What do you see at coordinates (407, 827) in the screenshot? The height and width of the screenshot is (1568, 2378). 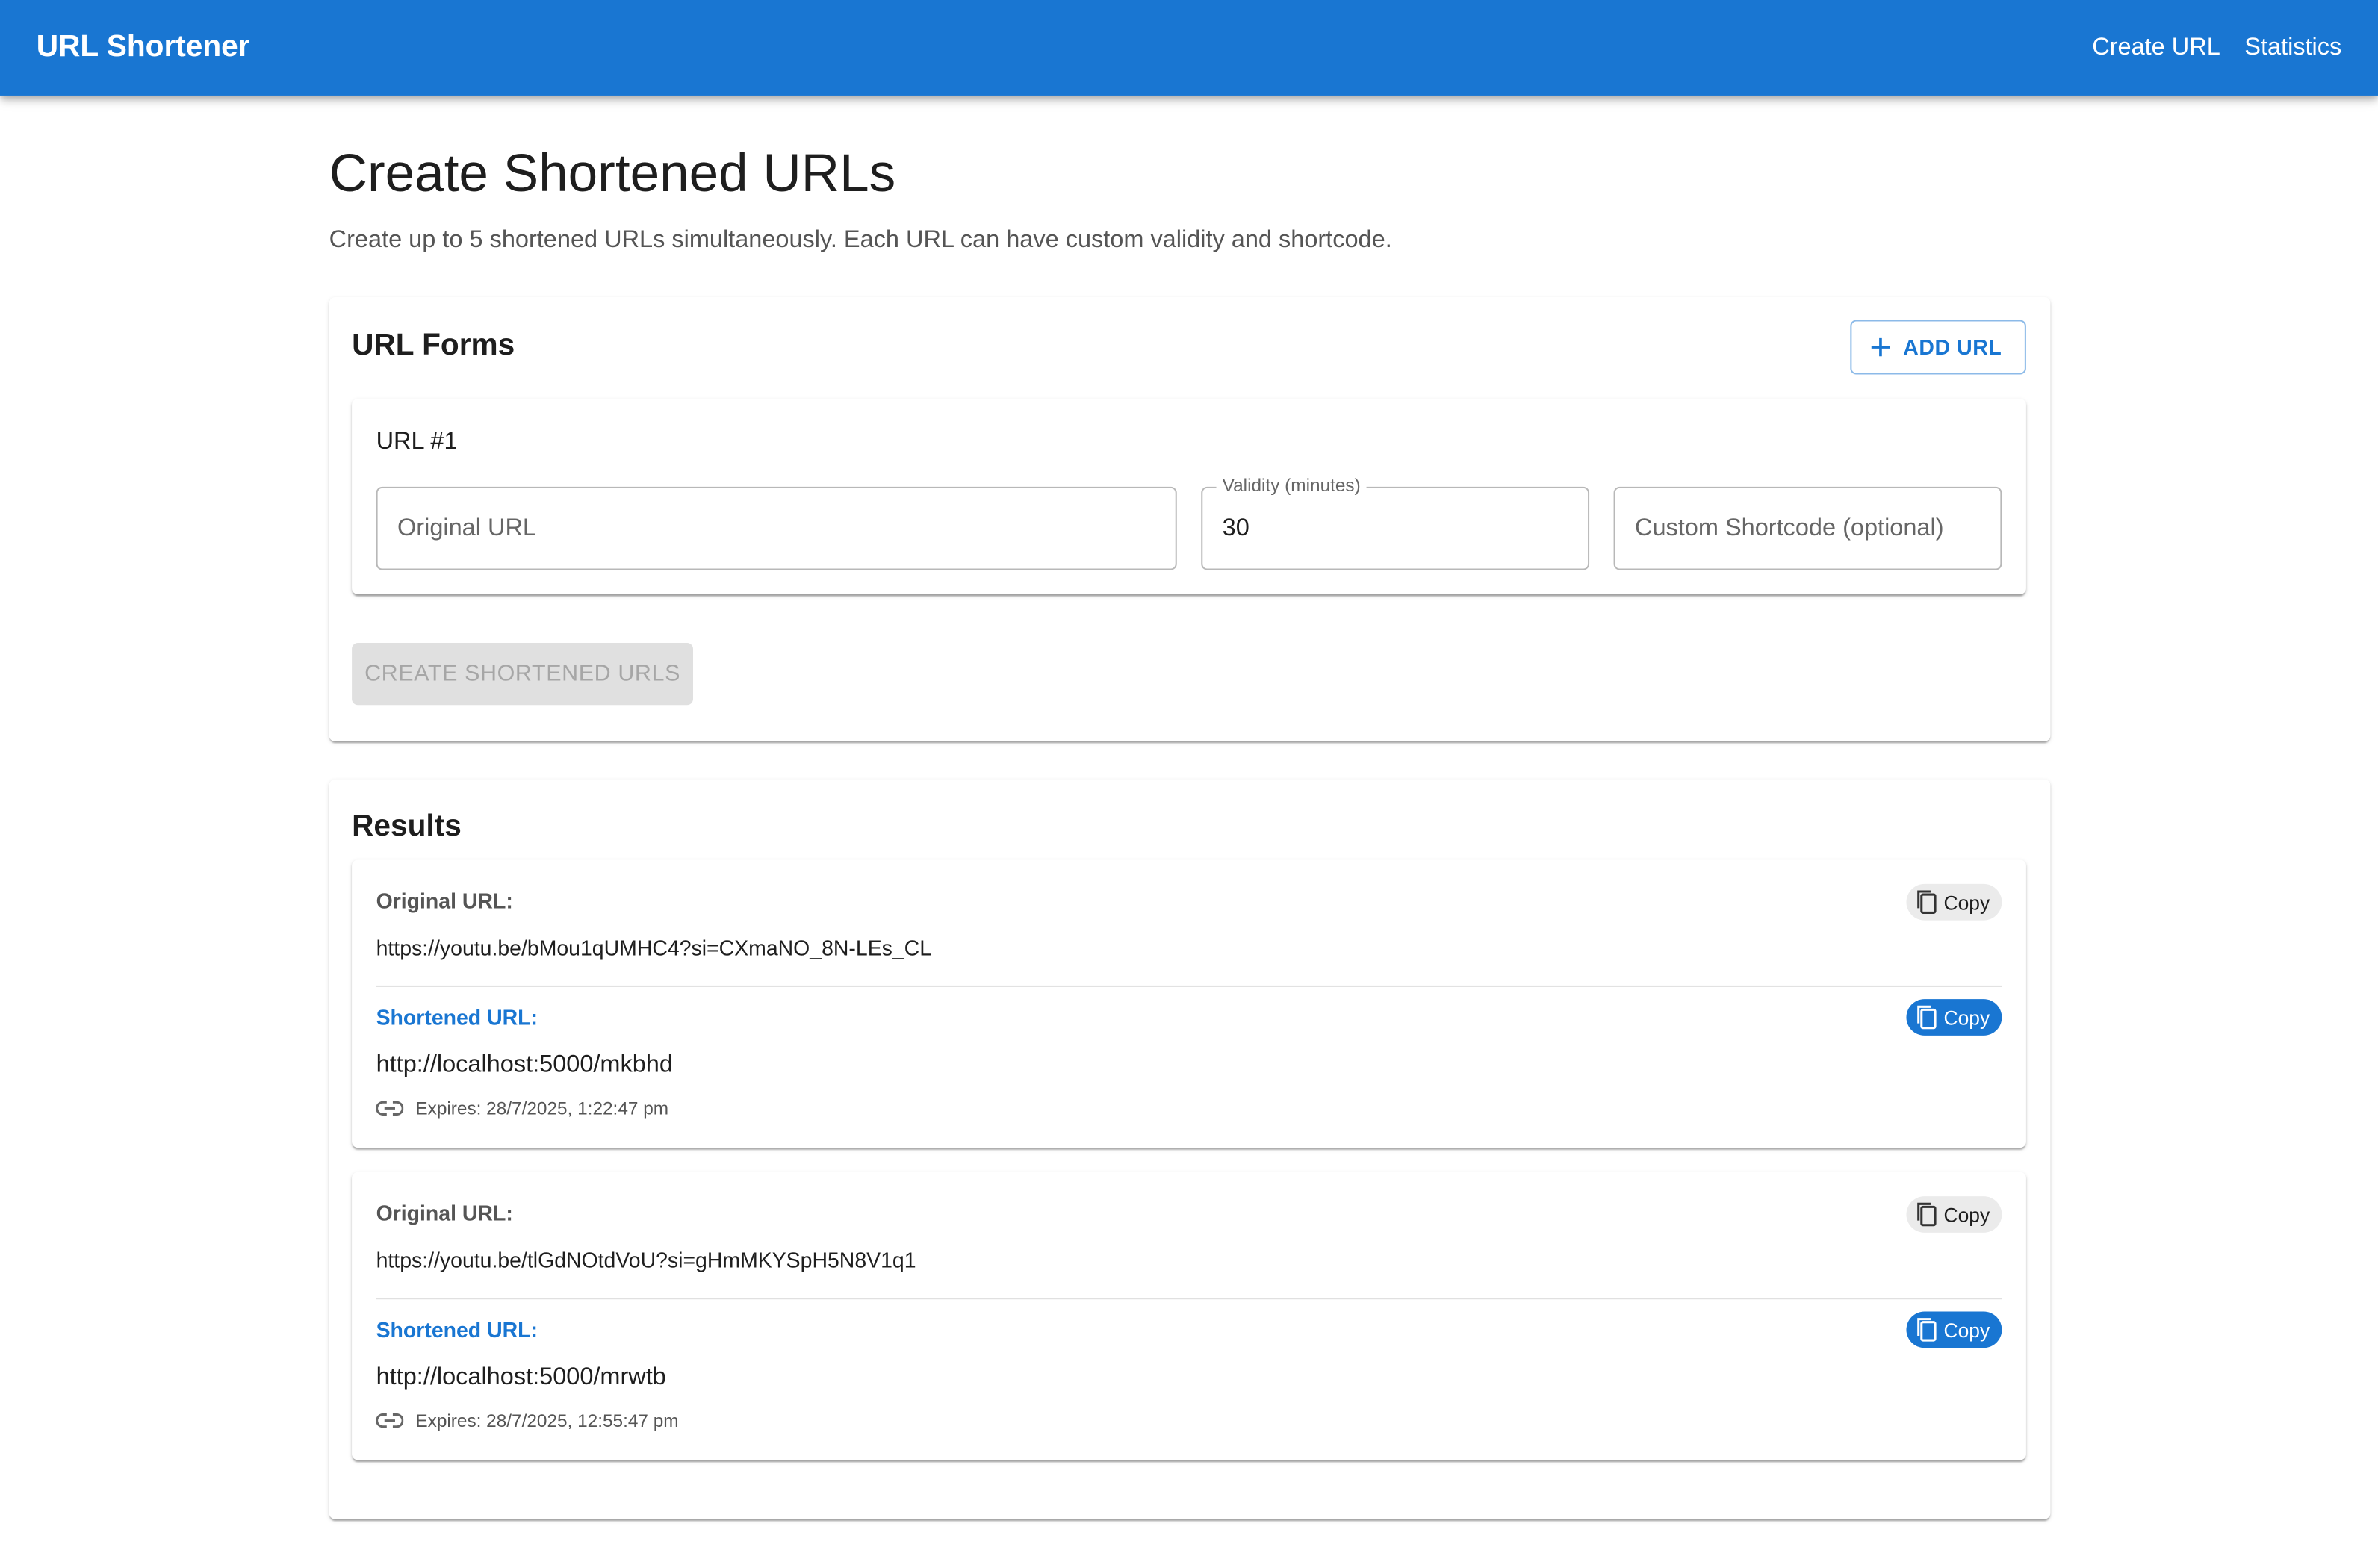 I see `results-title: Results` at bounding box center [407, 827].